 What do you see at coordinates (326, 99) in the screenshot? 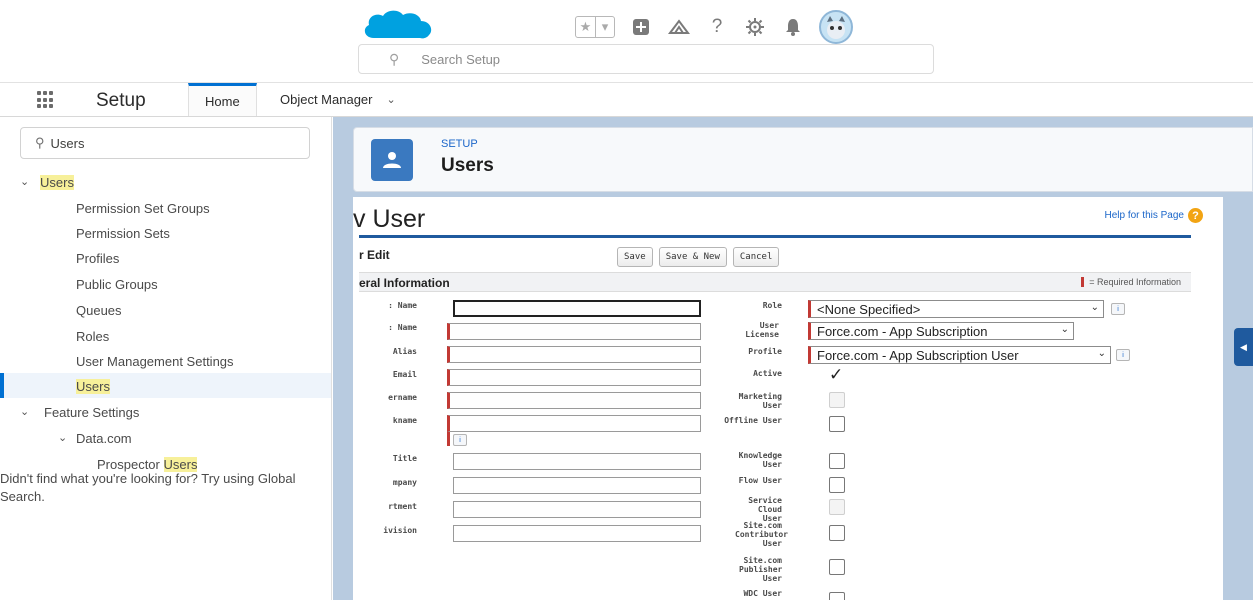
I see `tab-object-manager-label: Object Manager` at bounding box center [326, 99].